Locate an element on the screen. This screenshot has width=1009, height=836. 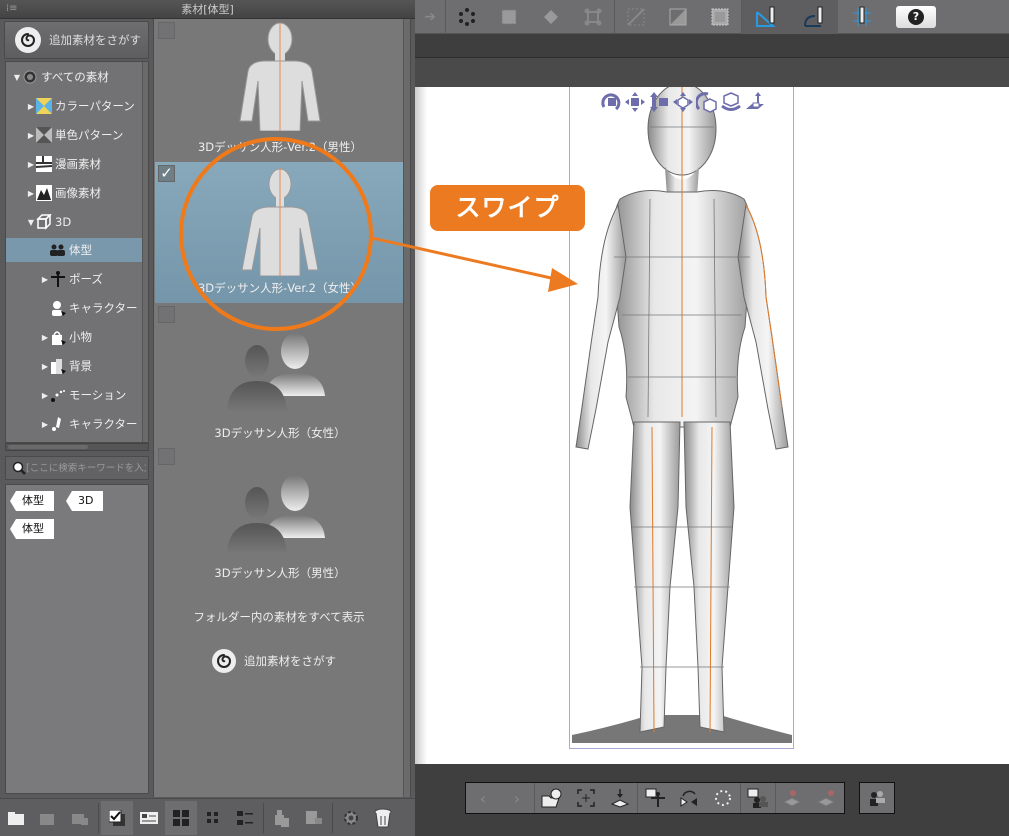
replace-button is located at coordinates (314, 818).